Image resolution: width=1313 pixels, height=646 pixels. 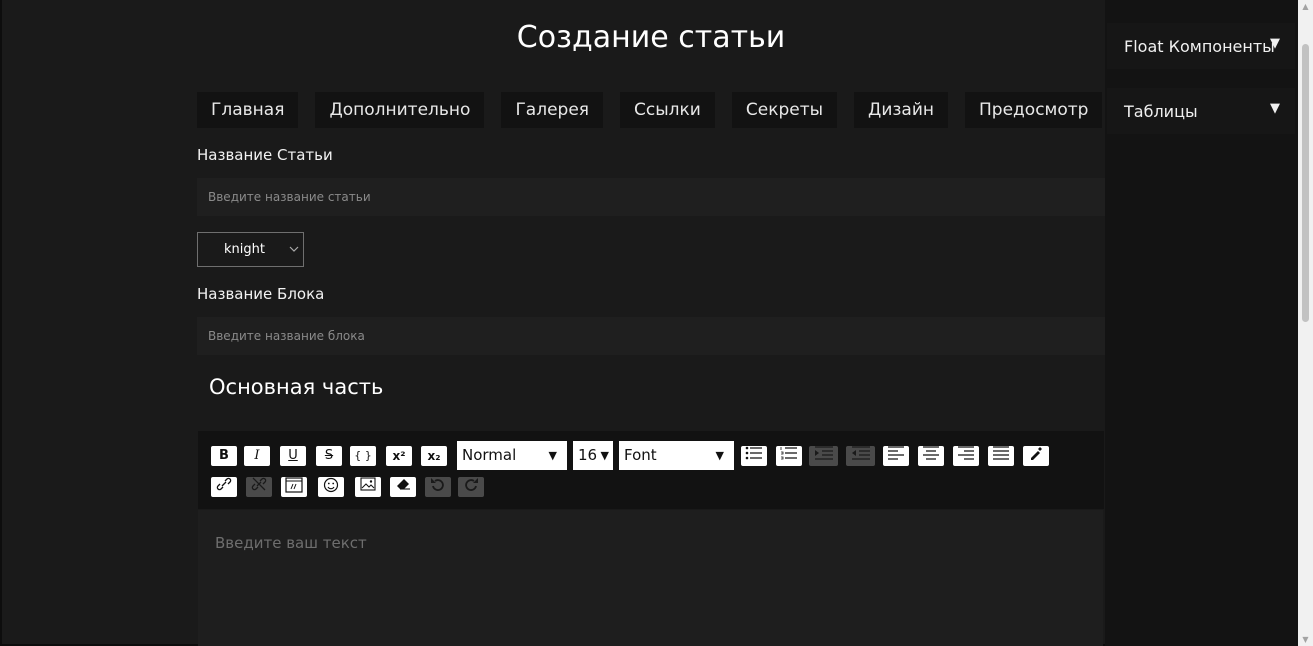 I want to click on align-left-icon, so click(x=896, y=456).